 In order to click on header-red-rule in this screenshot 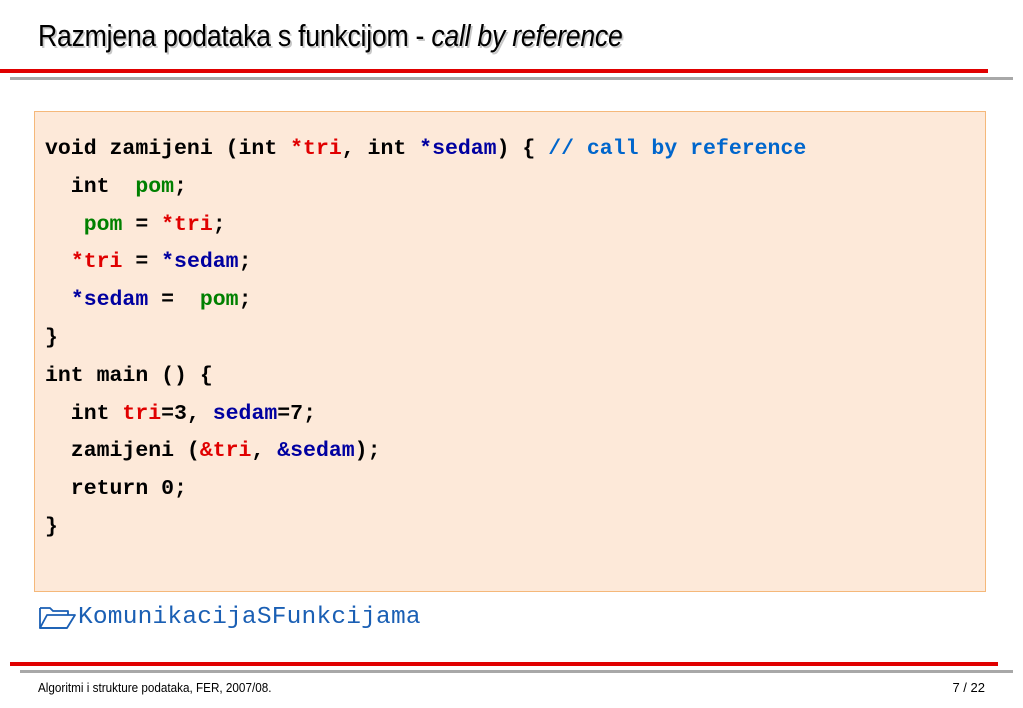, I will do `click(494, 71)`.